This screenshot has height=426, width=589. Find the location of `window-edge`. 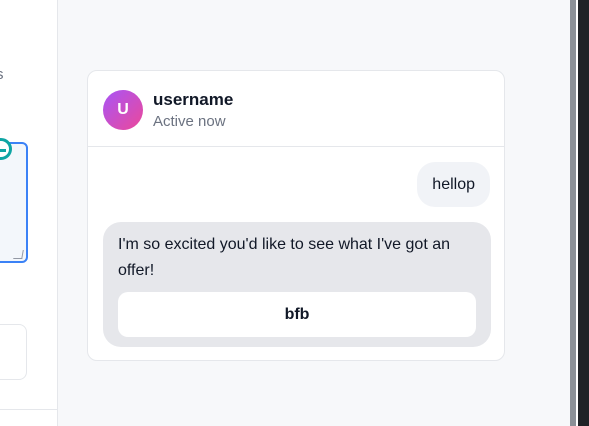

window-edge is located at coordinates (579, 213).